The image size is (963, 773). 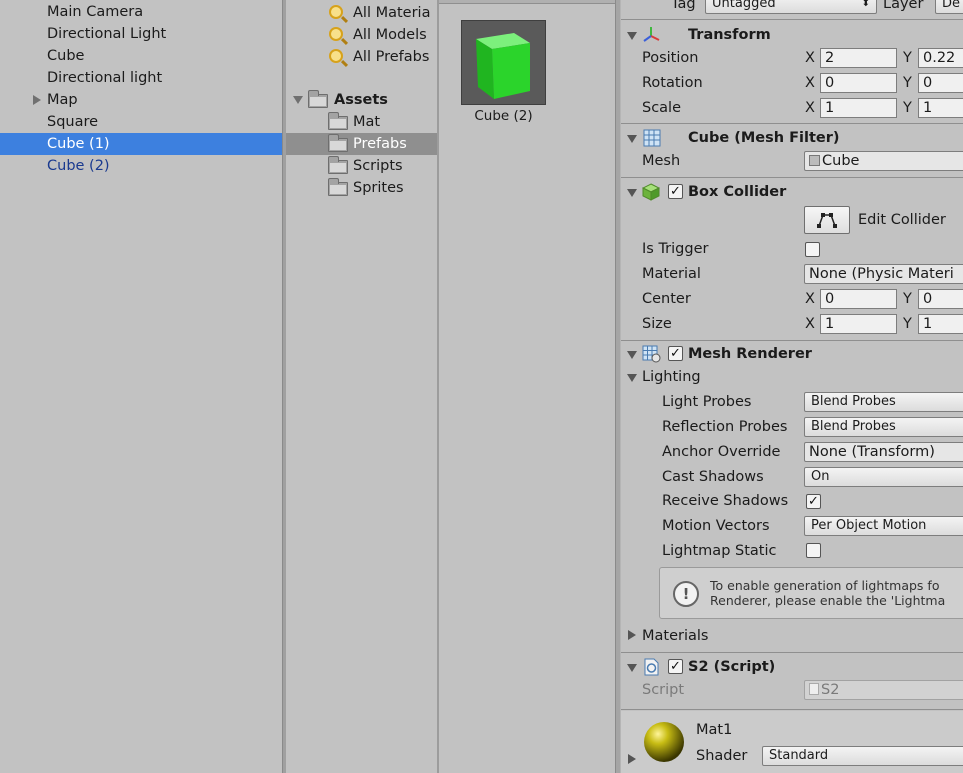 I want to click on scale-x-input: 1, so click(x=858, y=108).